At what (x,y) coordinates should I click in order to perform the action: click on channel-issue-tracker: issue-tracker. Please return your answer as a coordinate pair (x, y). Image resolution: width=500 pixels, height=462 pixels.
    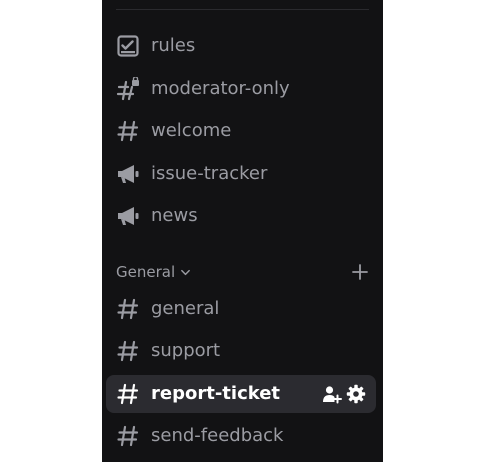
    Looking at the image, I should click on (241, 174).